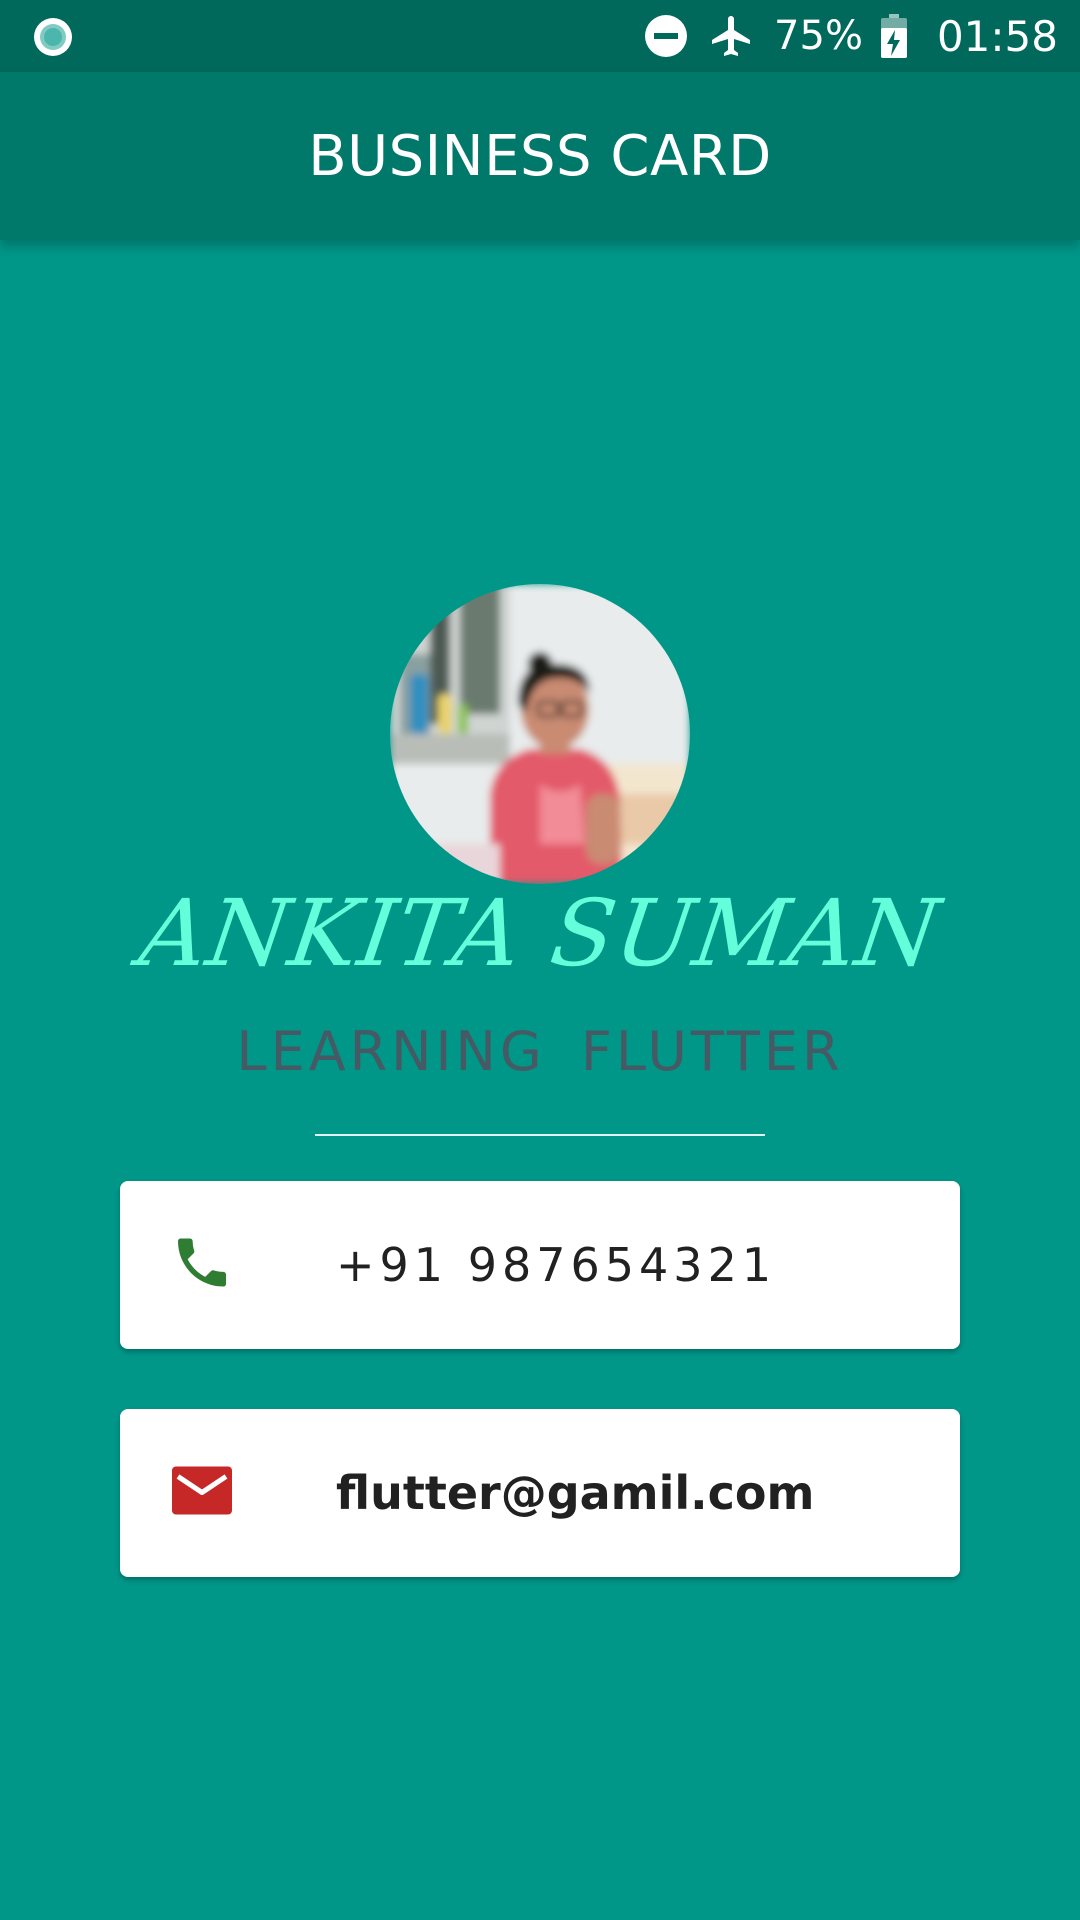  I want to click on email-icon, so click(202, 1493).